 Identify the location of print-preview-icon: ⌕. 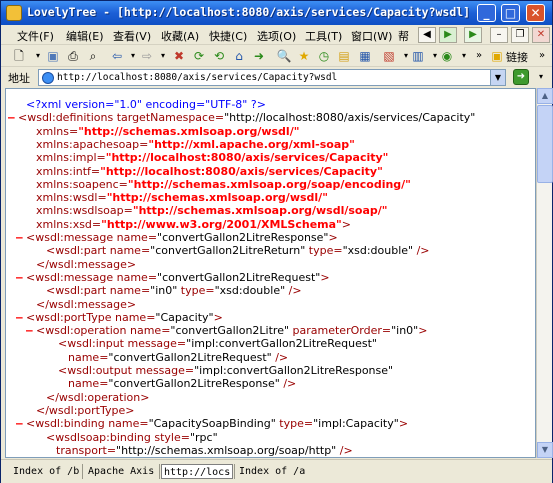
(93, 56).